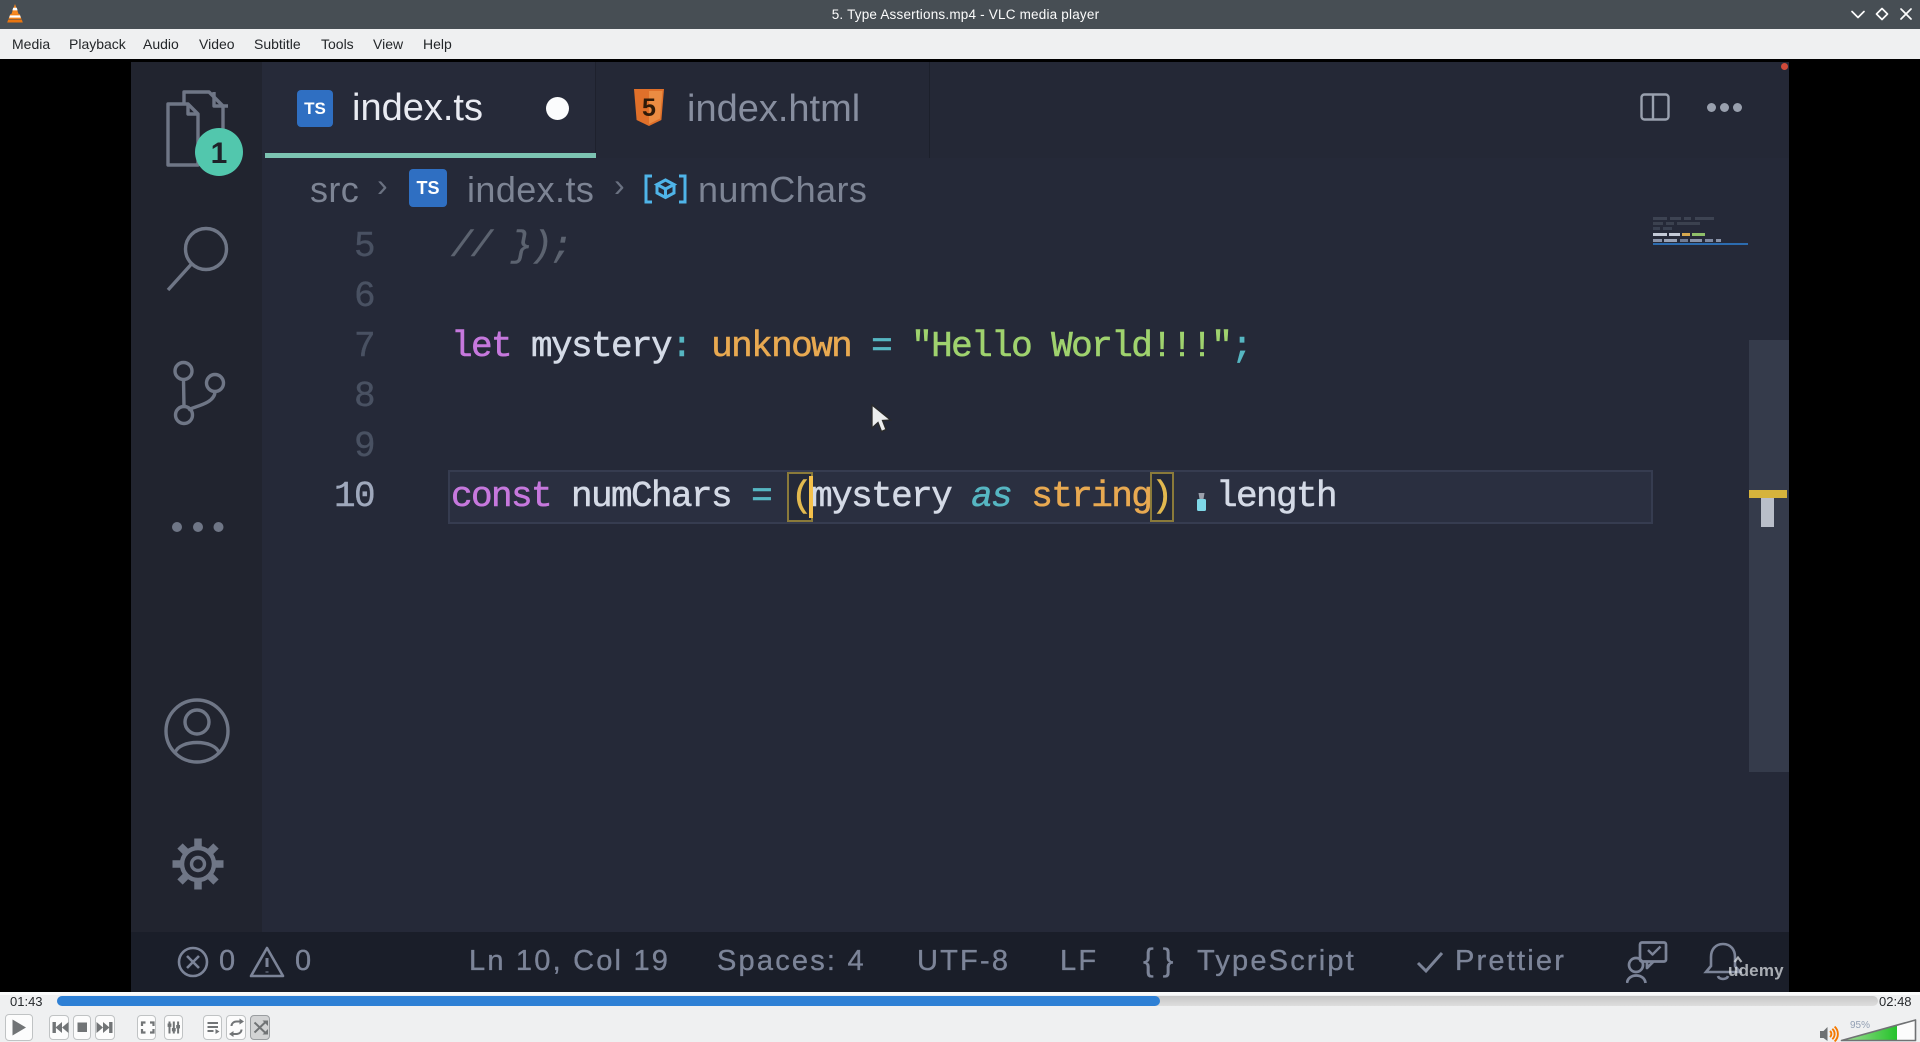 This screenshot has width=1920, height=1042. Describe the element at coordinates (649, 108) in the screenshot. I see `svg-text: 5` at that location.